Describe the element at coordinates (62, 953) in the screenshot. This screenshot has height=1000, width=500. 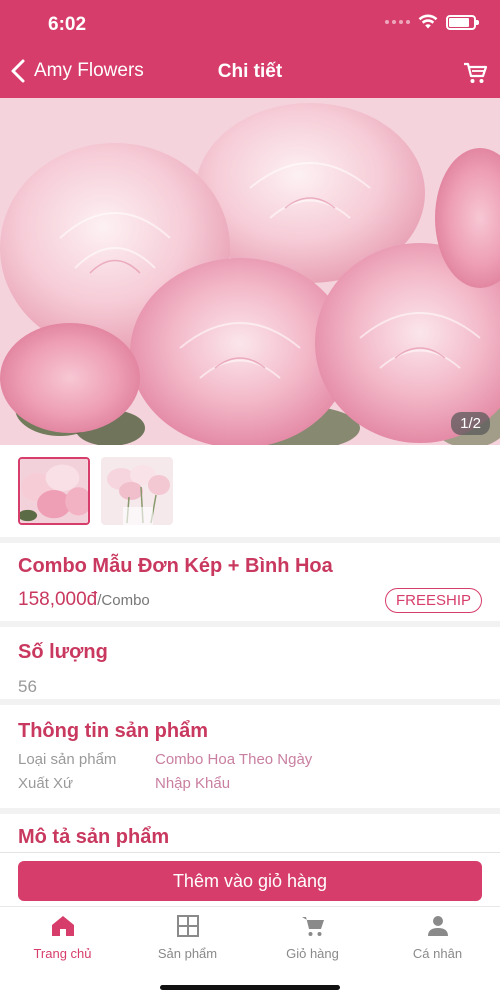
I see `tab-label: Trang chủ` at that location.